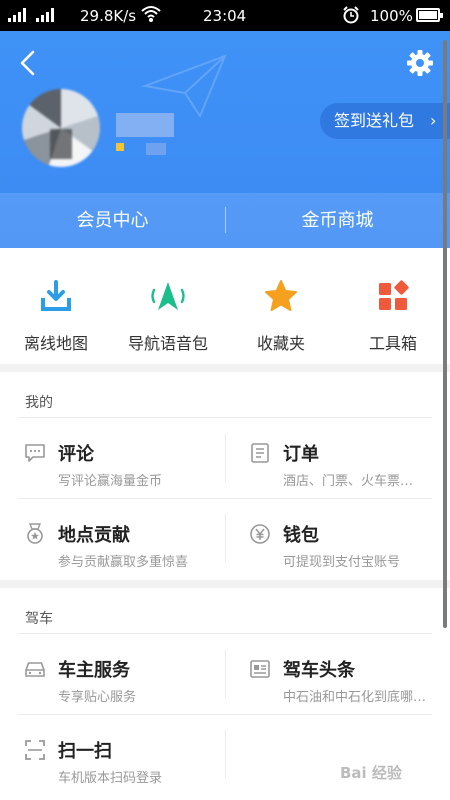 This screenshot has width=450, height=800. I want to click on signin-gift-label: 签到送礼包, so click(374, 120).